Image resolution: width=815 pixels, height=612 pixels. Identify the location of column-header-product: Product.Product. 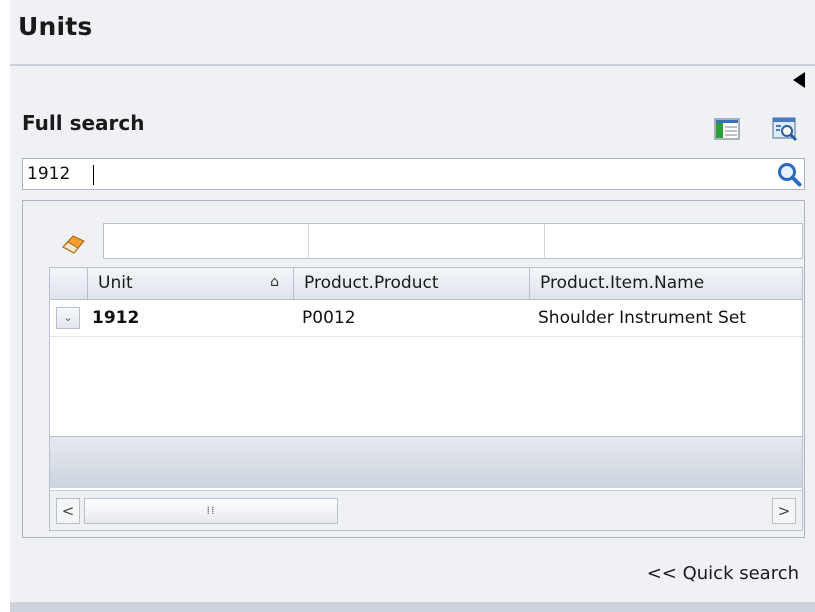
(412, 283).